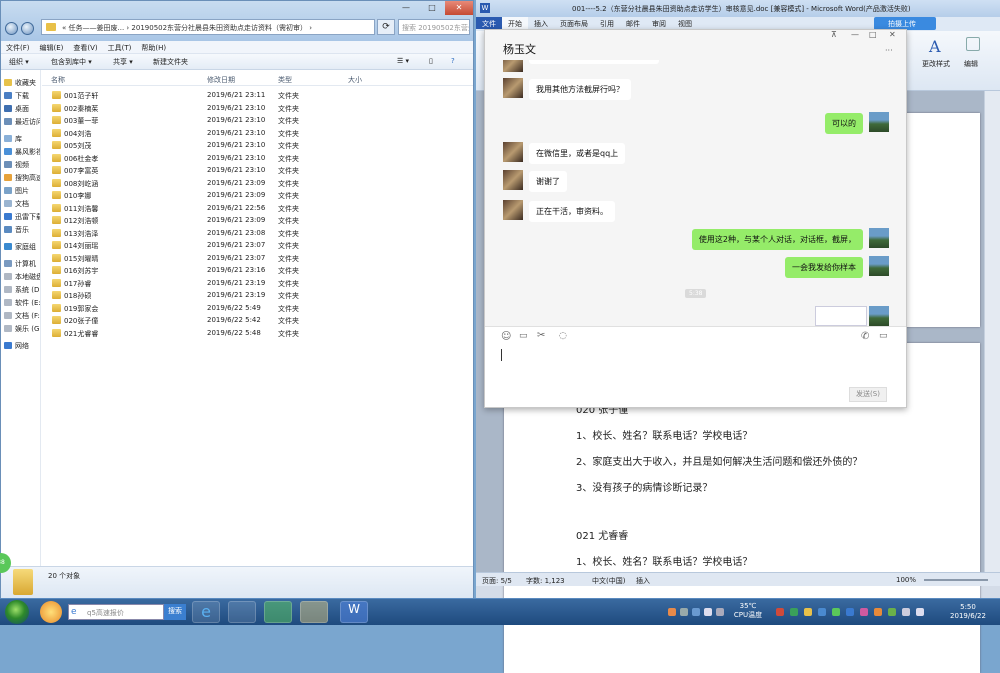 The height and width of the screenshot is (673, 1000). I want to click on column-type: 类型, so click(285, 80).